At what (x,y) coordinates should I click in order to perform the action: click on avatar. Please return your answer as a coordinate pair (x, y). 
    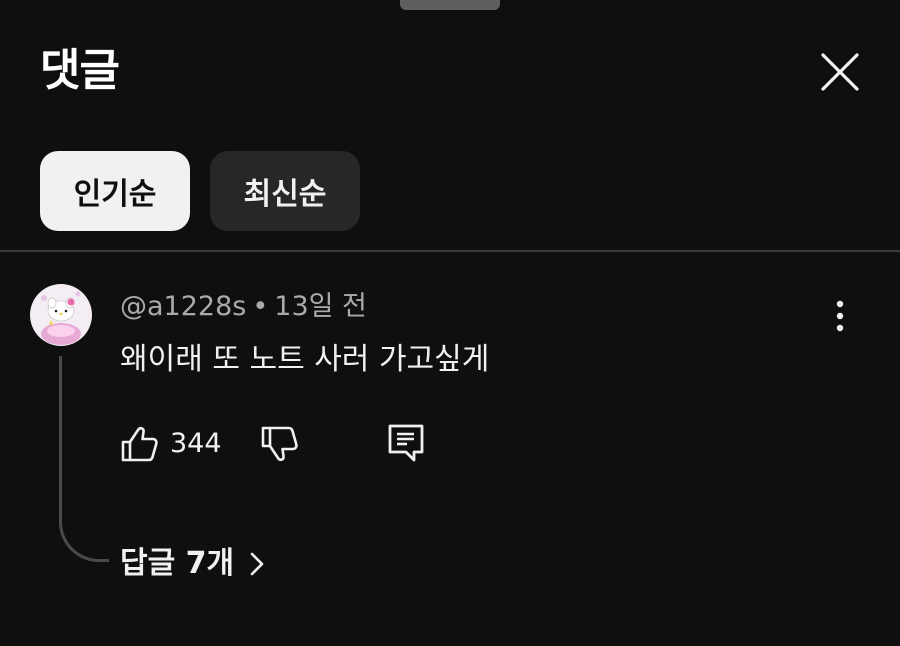
    Looking at the image, I should click on (61, 315).